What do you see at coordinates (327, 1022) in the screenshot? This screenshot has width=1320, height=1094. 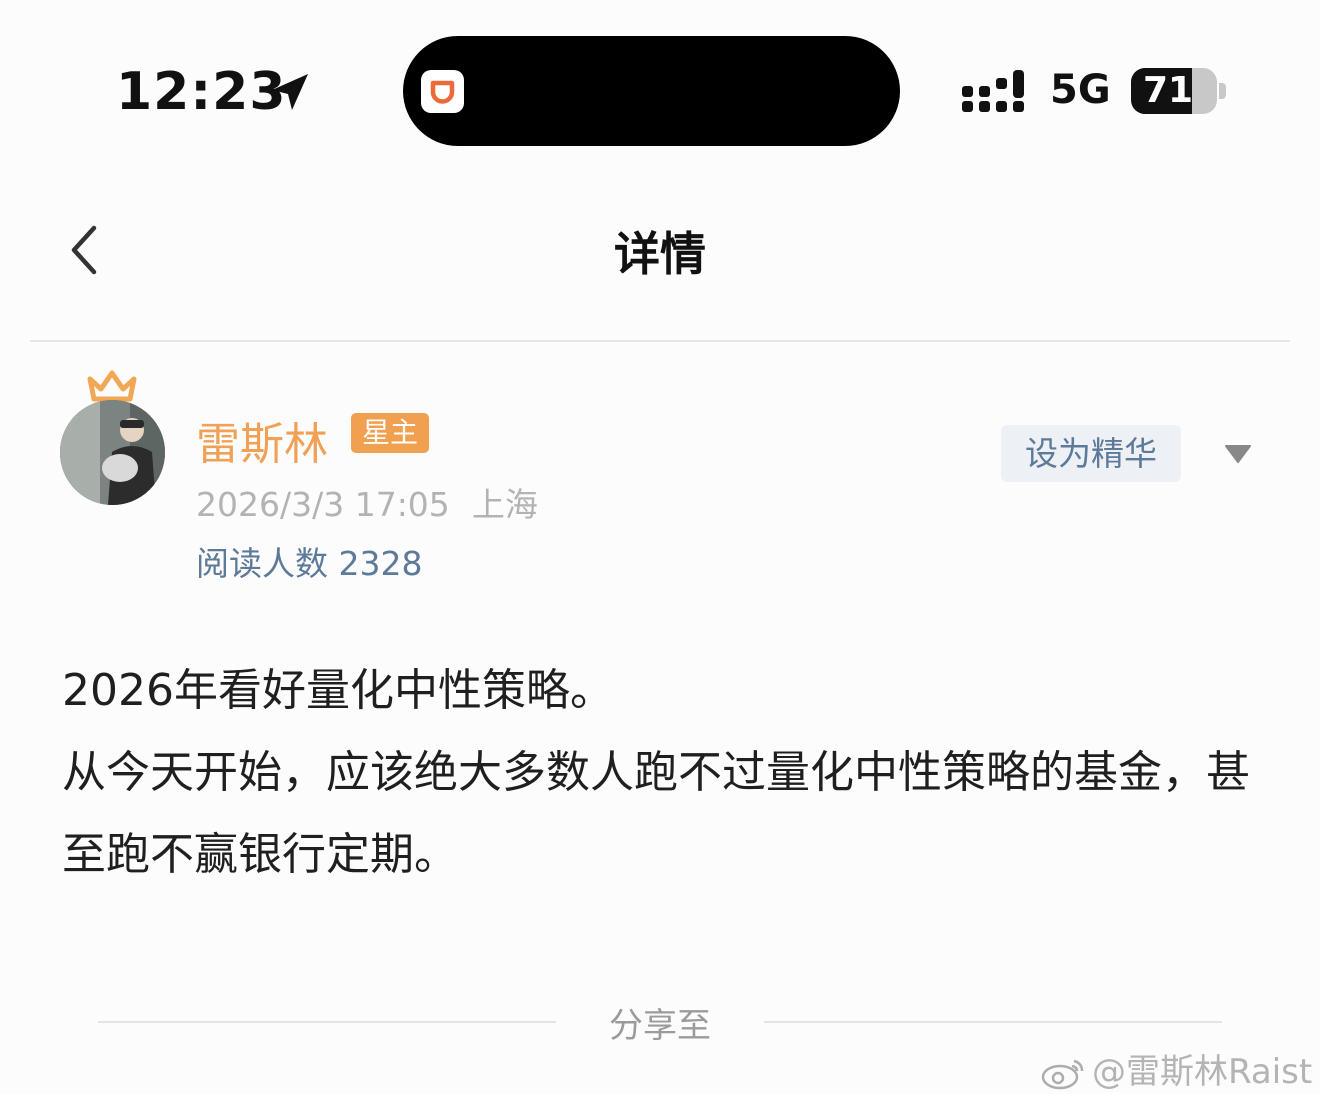 I see `share-divider-left` at bounding box center [327, 1022].